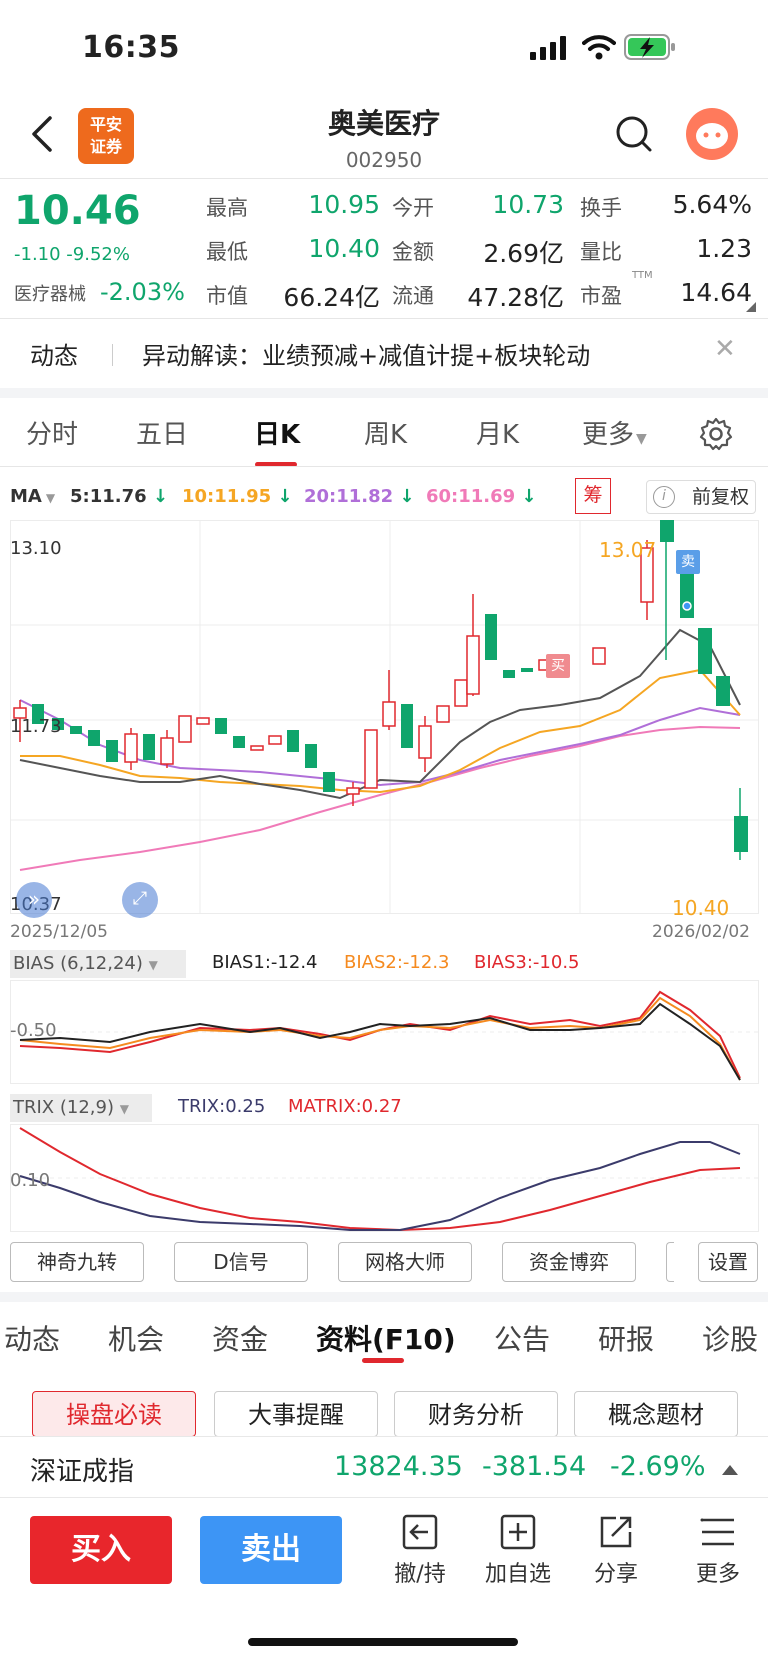  What do you see at coordinates (33, 1030) in the screenshot?
I see `bias-axis-label: -0.50` at bounding box center [33, 1030].